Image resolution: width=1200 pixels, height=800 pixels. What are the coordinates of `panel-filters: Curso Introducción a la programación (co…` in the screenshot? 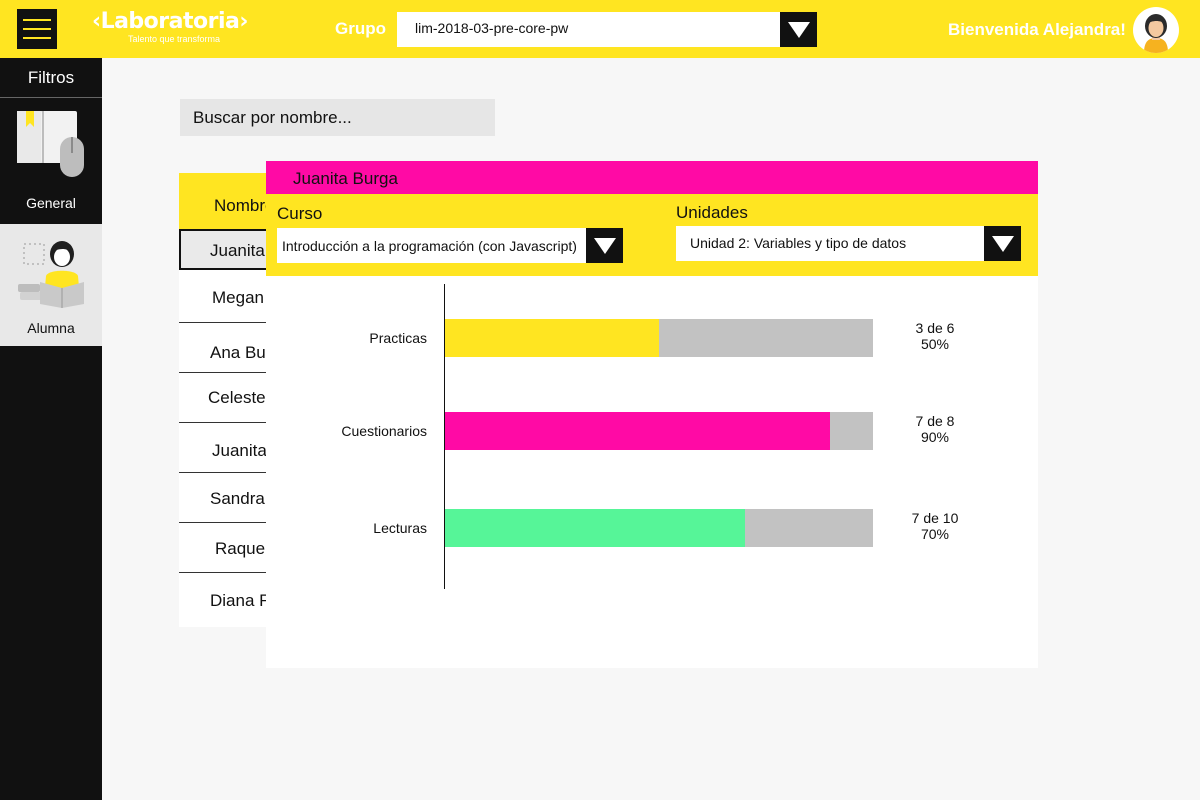 It's located at (652, 235).